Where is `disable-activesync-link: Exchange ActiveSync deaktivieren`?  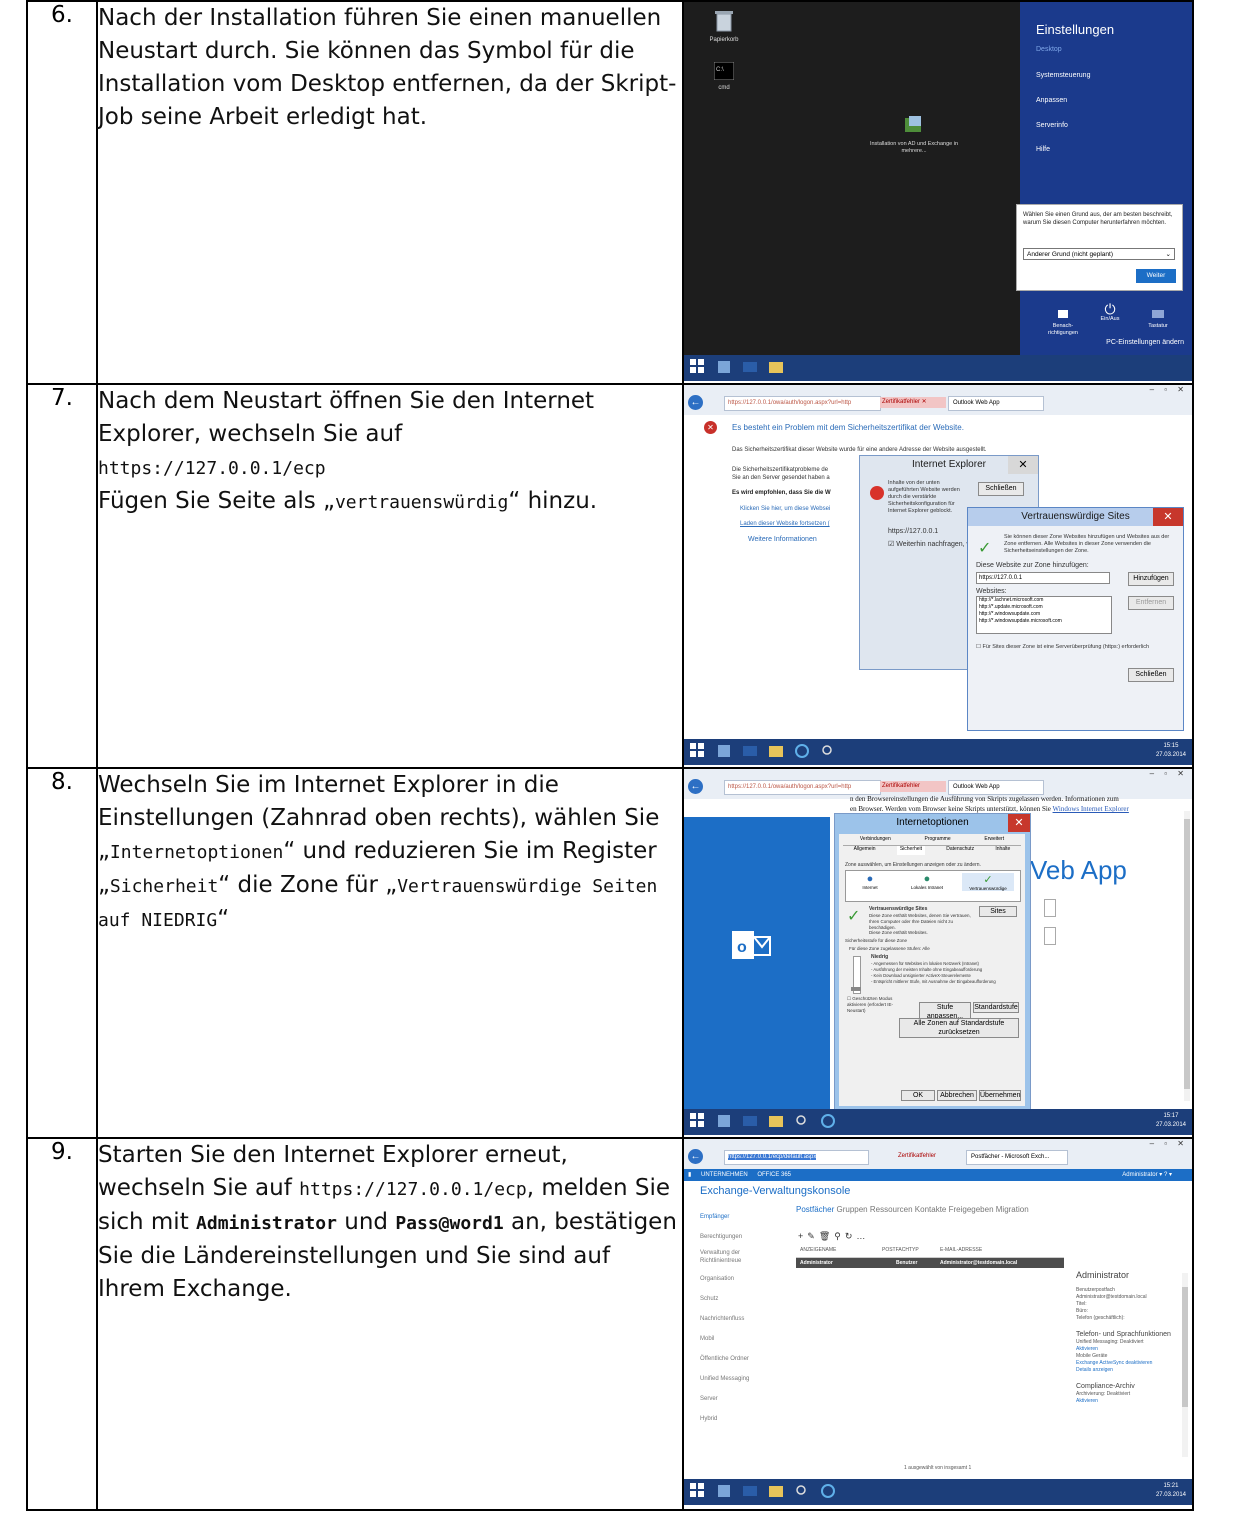 disable-activesync-link: Exchange ActiveSync deaktivieren is located at coordinates (1128, 1363).